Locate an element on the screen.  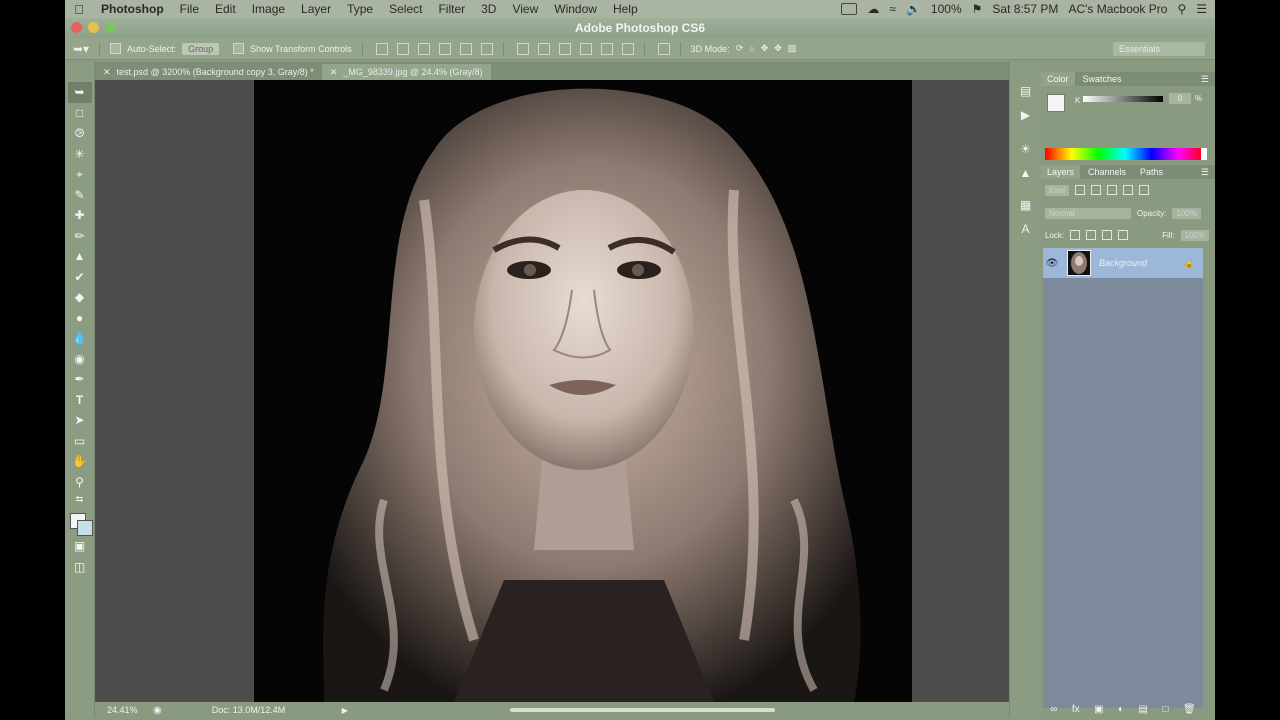
menu-view: View is located at coordinates (525, 9).